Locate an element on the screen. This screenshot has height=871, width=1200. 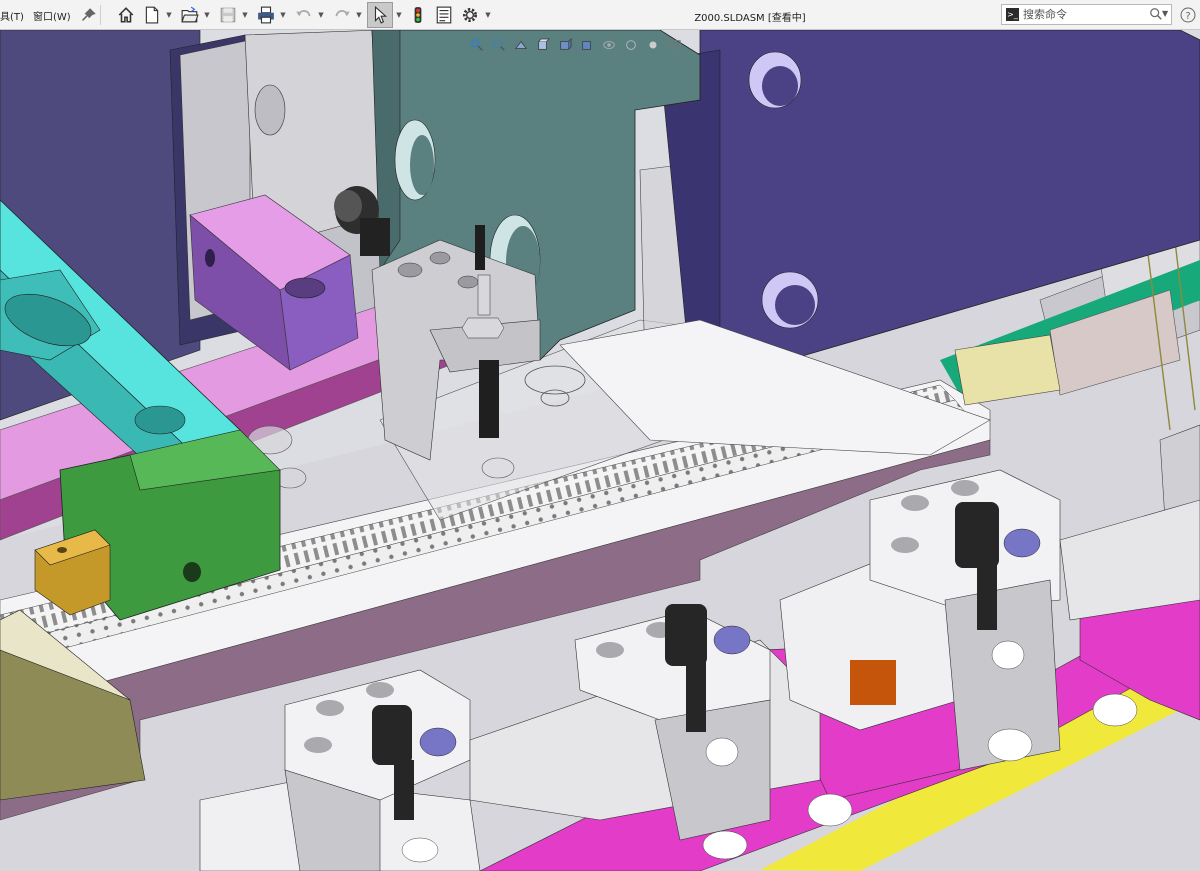
options-dropdown-caret: ▼ is located at coordinates (488, 15).